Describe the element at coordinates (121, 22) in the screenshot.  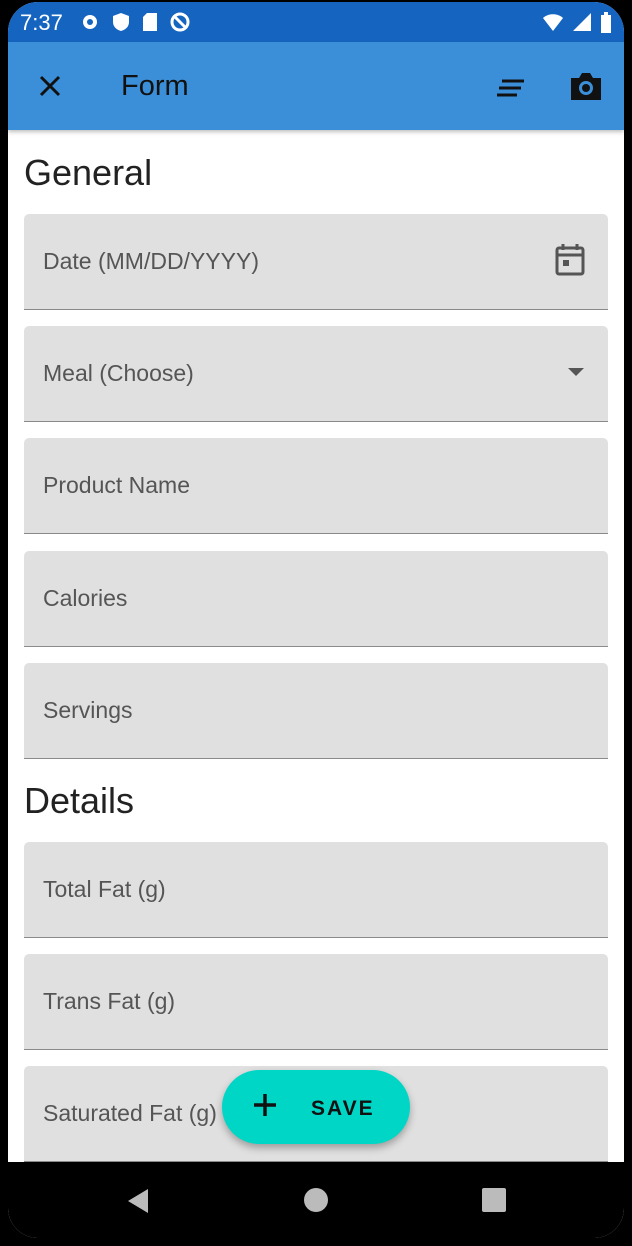
I see `shield-icon` at that location.